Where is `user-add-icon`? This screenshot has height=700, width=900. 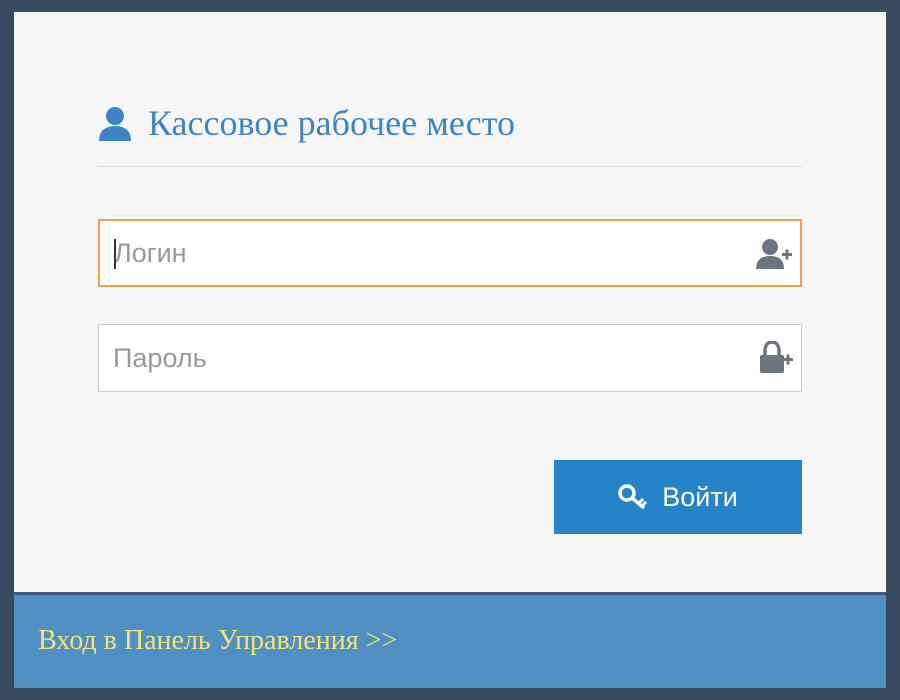 user-add-icon is located at coordinates (774, 254).